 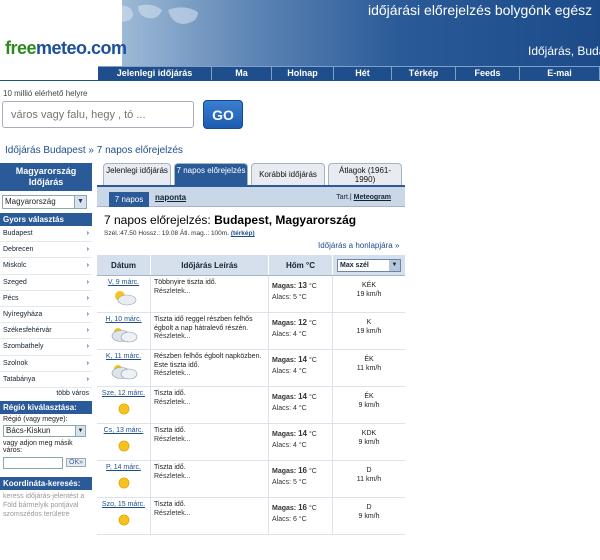 What do you see at coordinates (123, 467) in the screenshot?
I see `day-link: P, 14 márc.` at bounding box center [123, 467].